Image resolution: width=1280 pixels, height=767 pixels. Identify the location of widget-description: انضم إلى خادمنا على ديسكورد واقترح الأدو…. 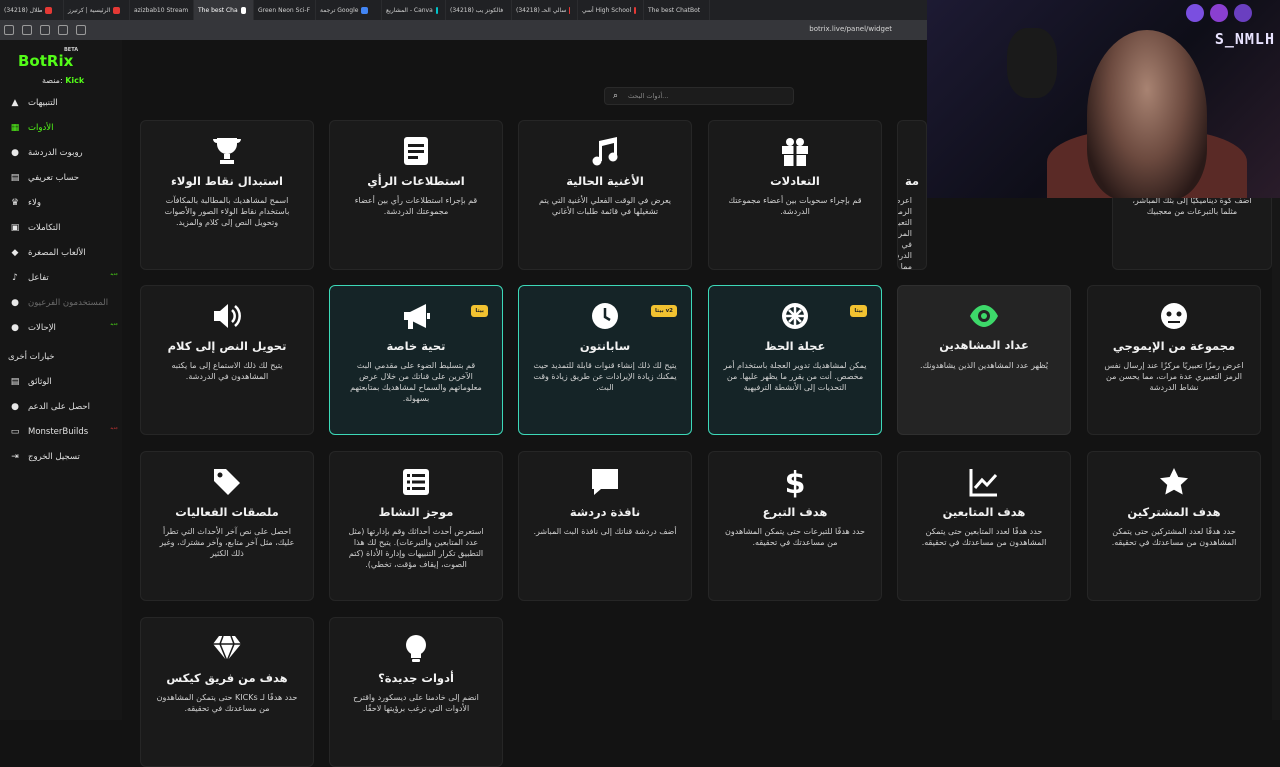
(416, 703).